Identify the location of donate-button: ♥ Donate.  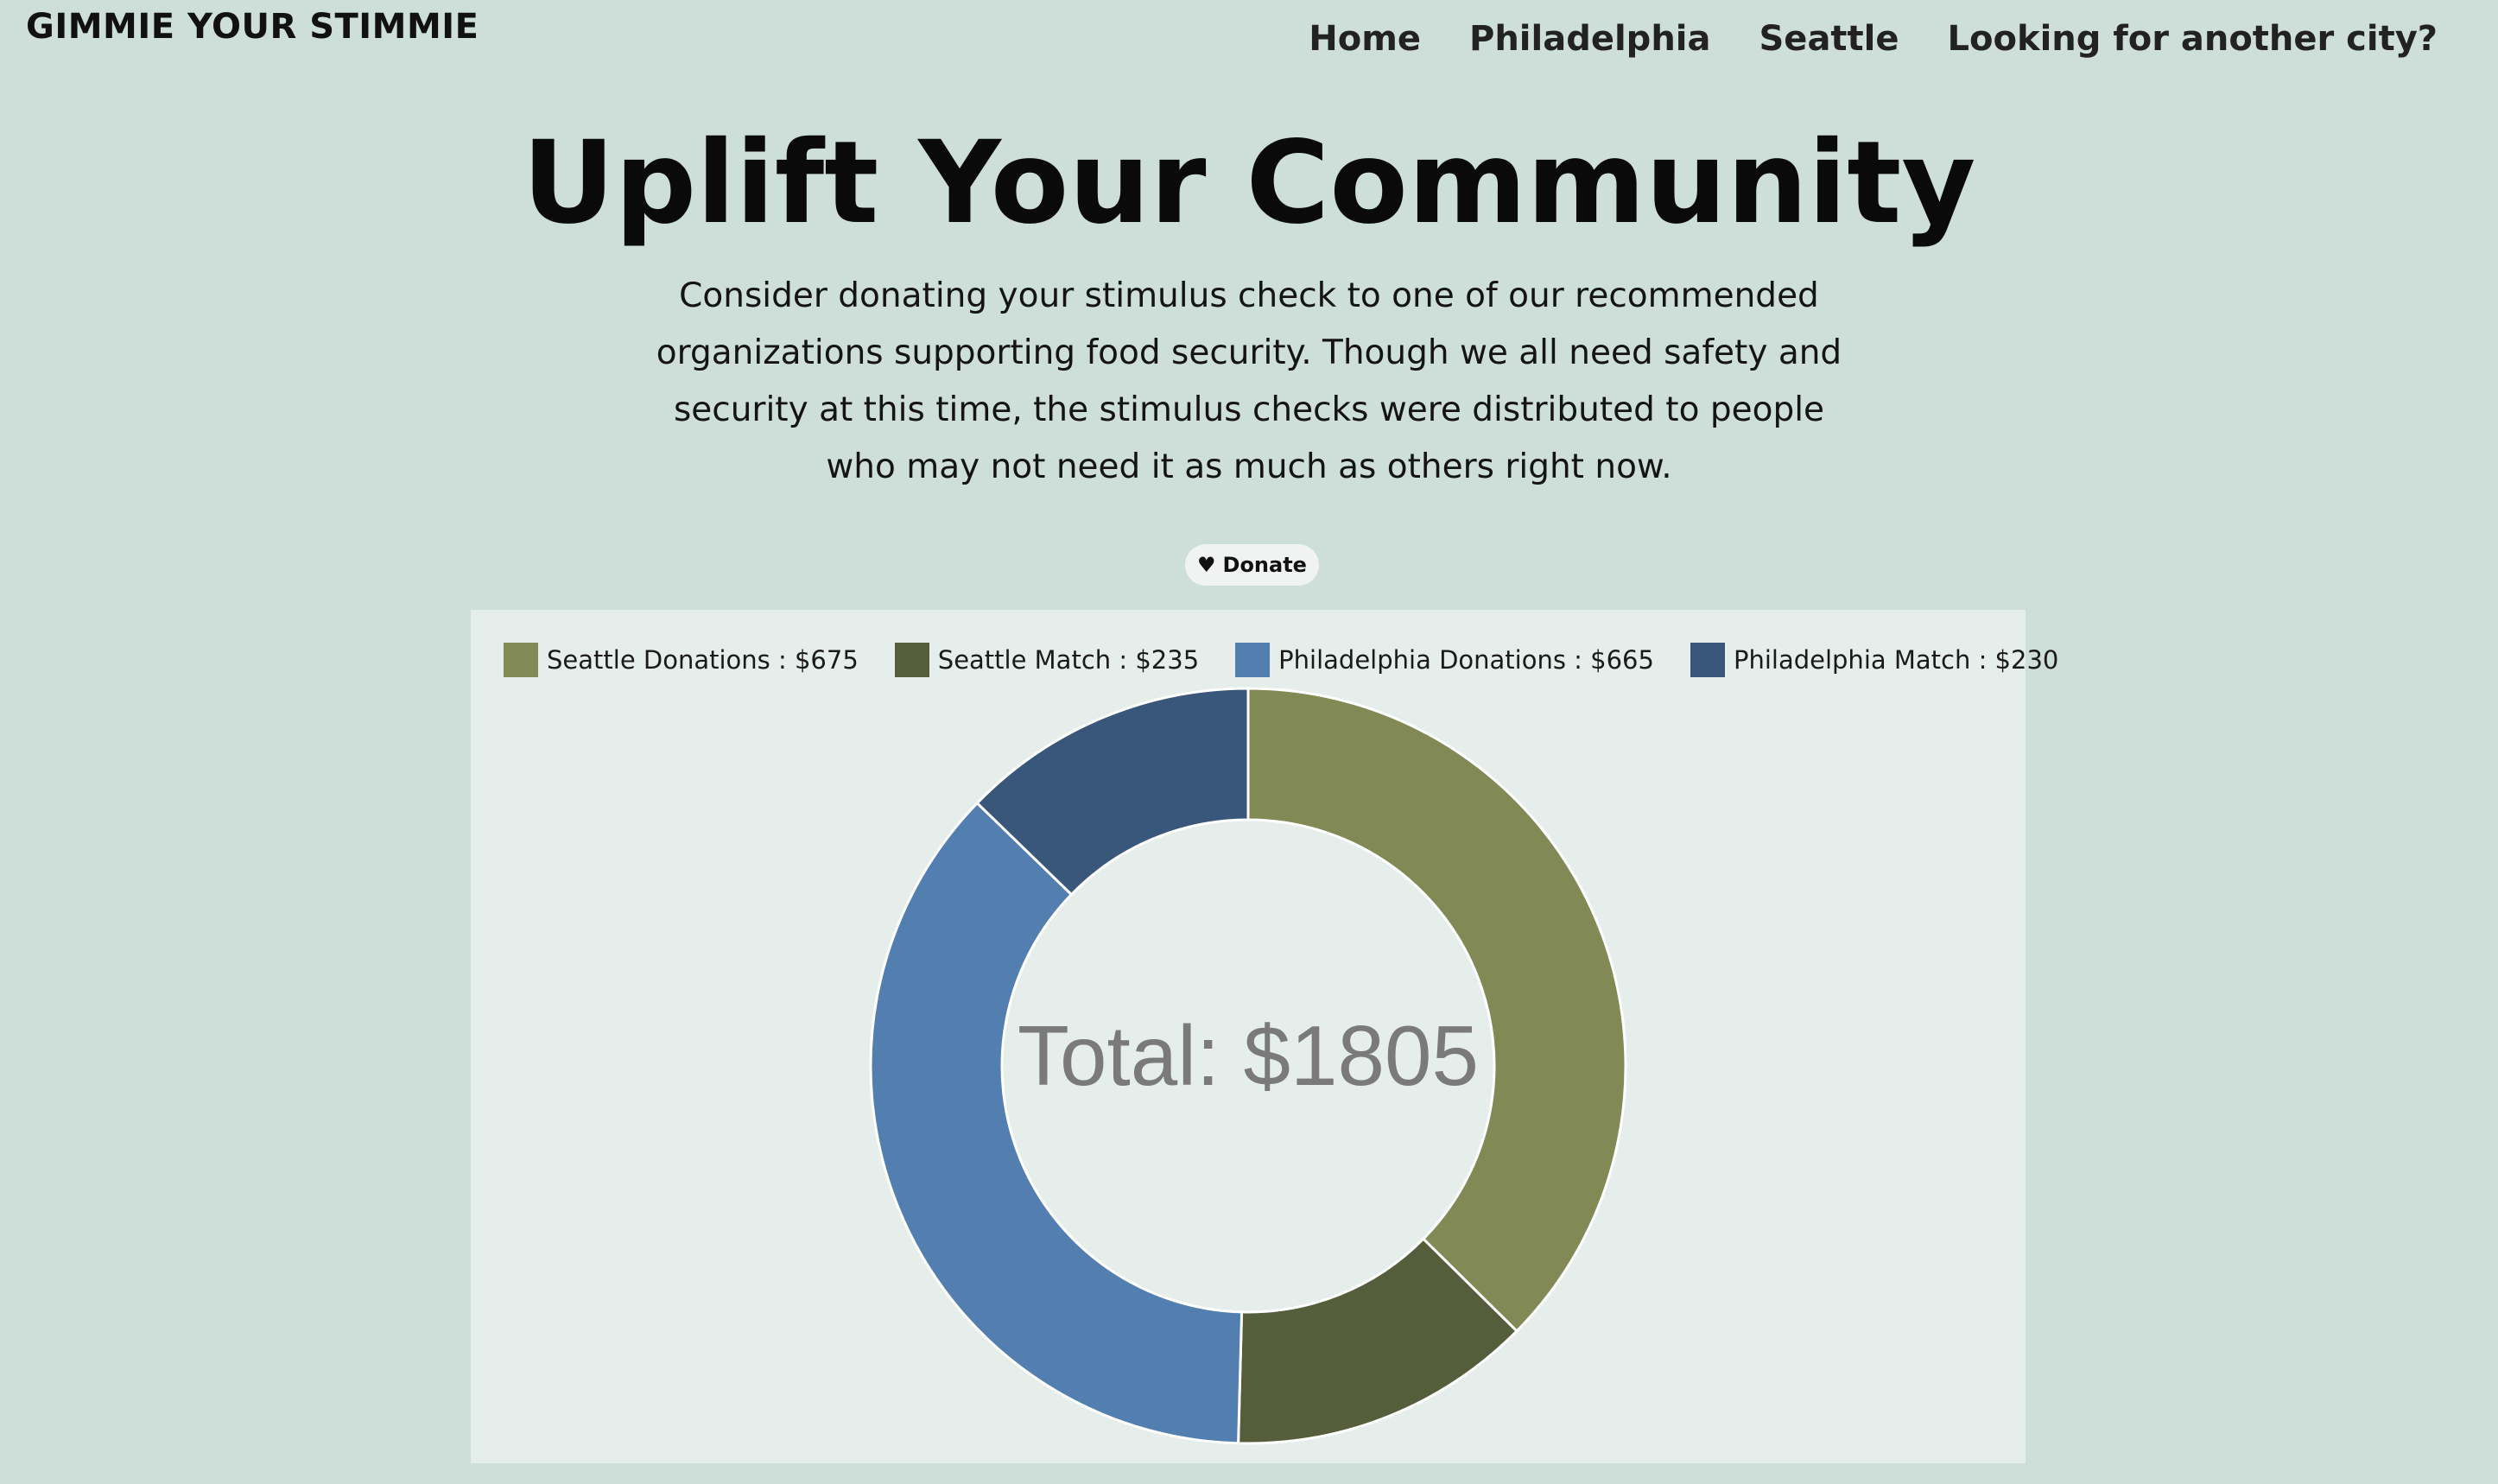
(1252, 565).